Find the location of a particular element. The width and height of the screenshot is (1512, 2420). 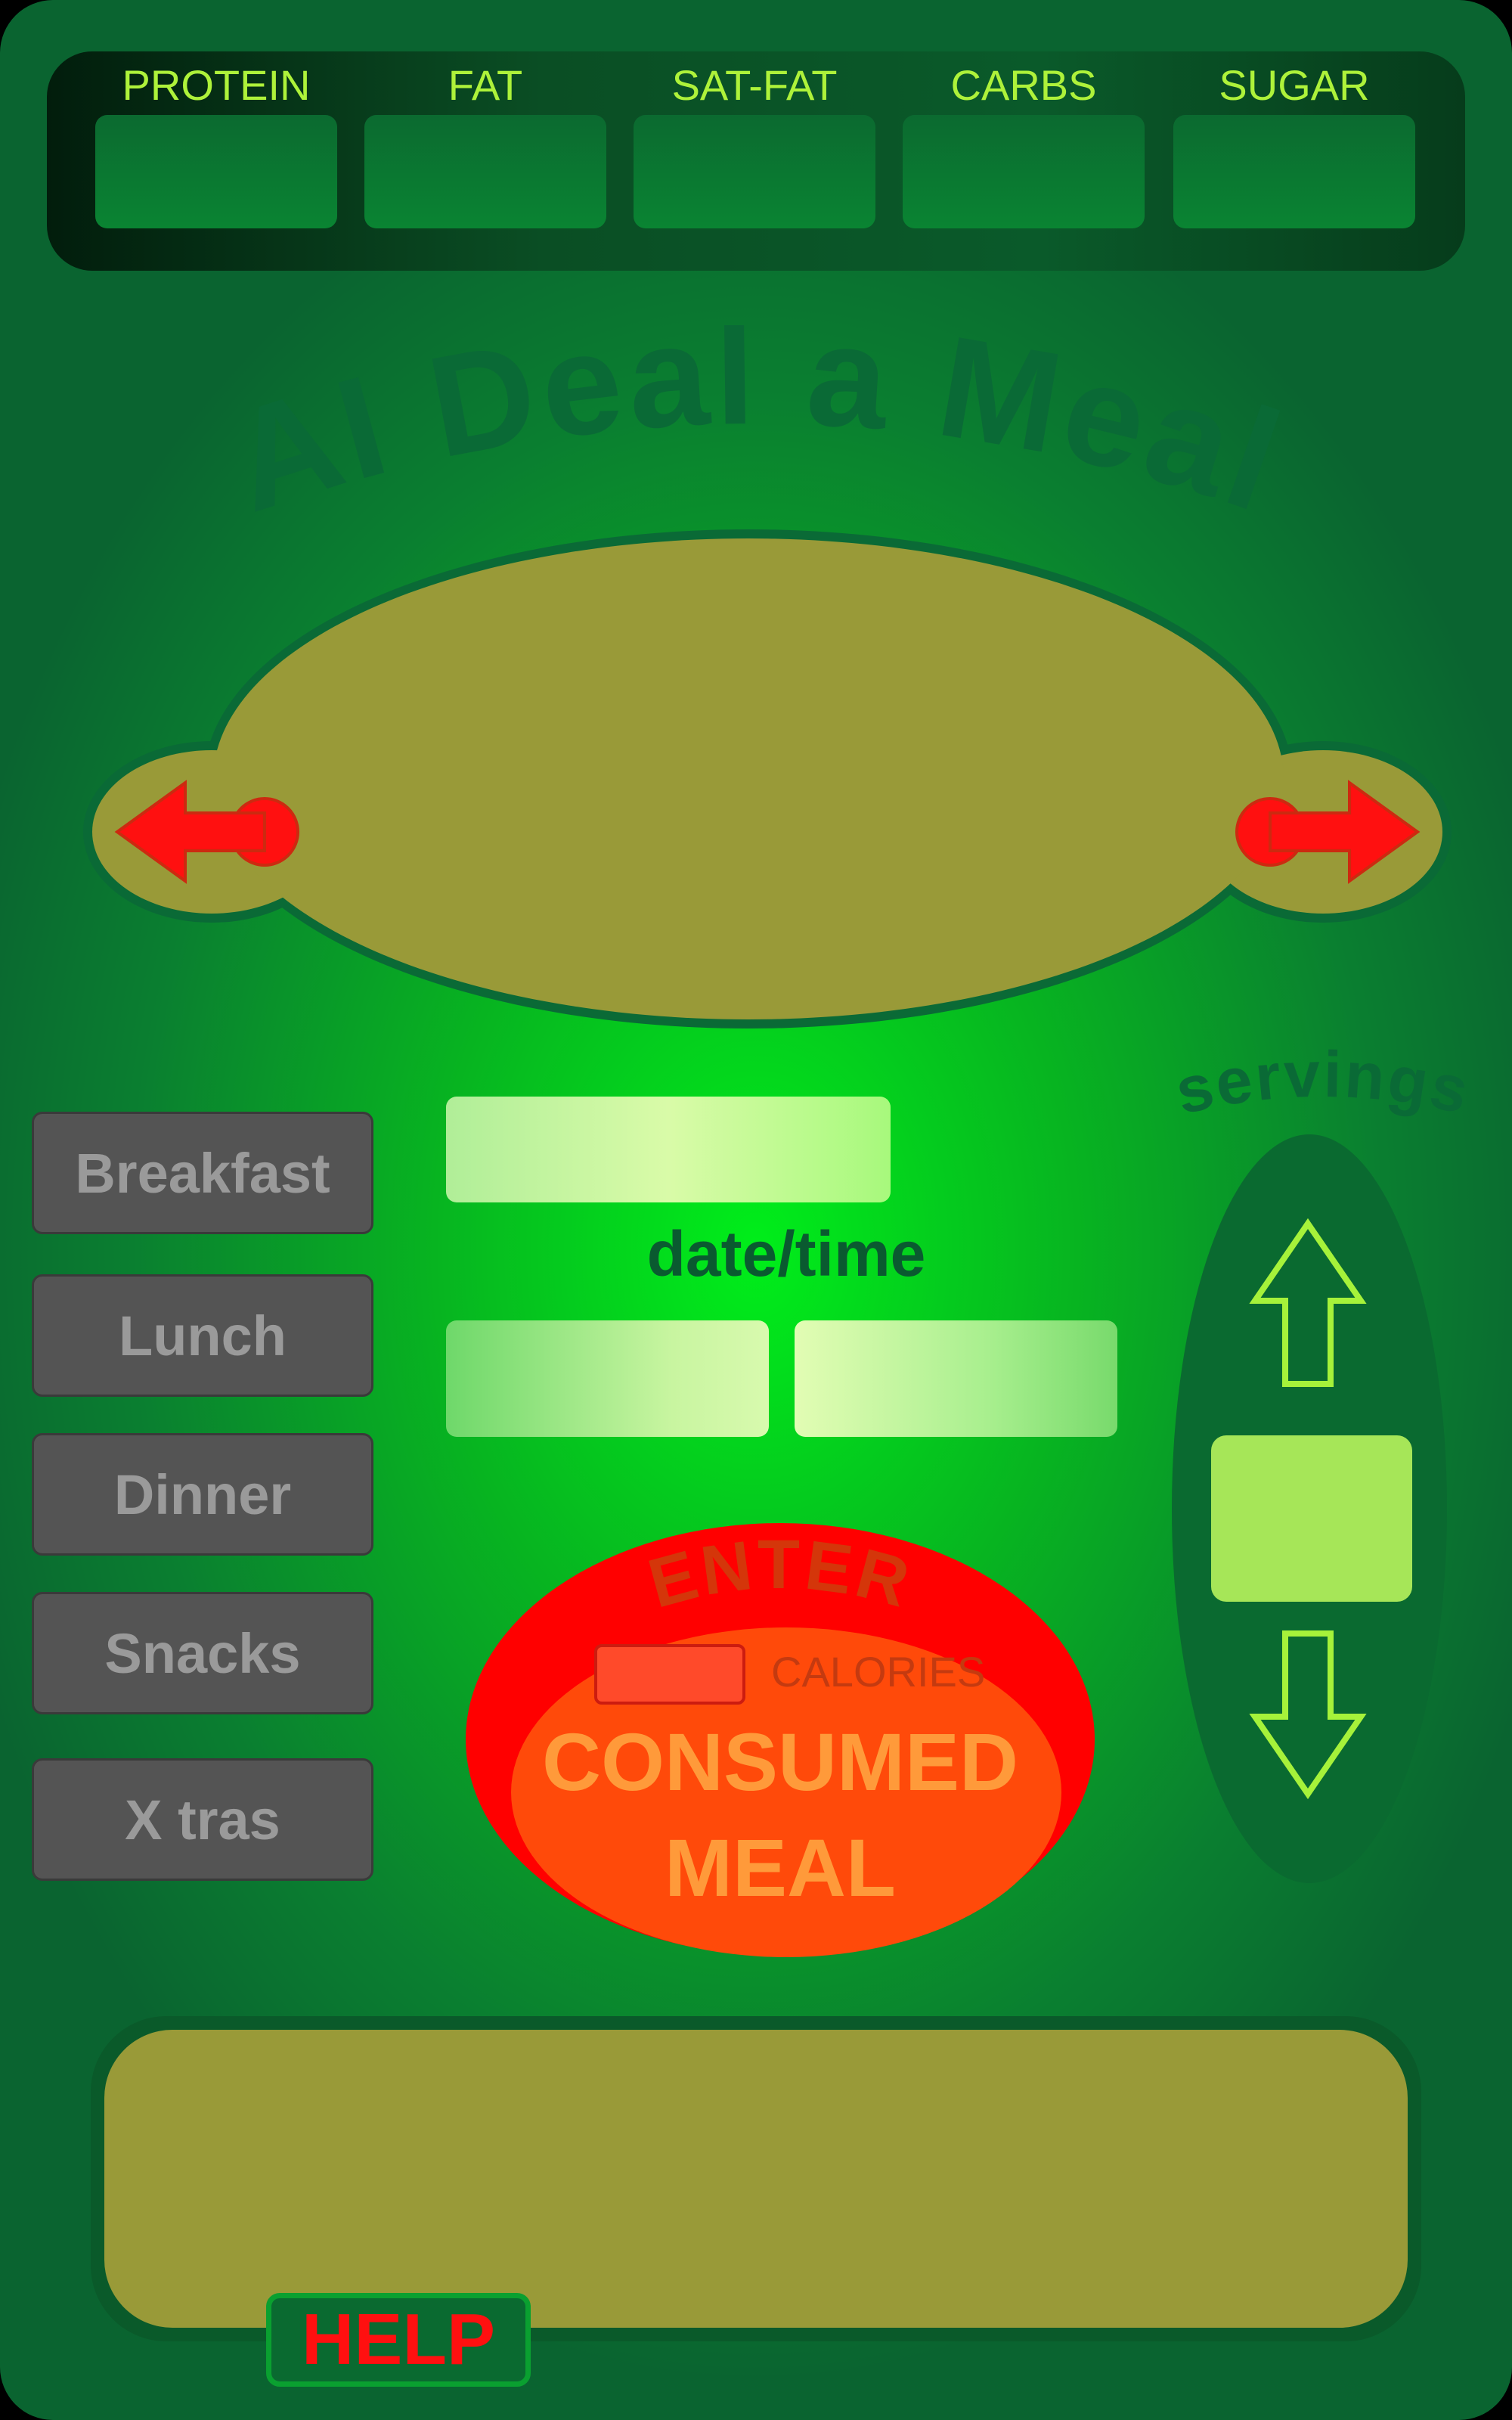

meal-name-input is located at coordinates (668, 1149).